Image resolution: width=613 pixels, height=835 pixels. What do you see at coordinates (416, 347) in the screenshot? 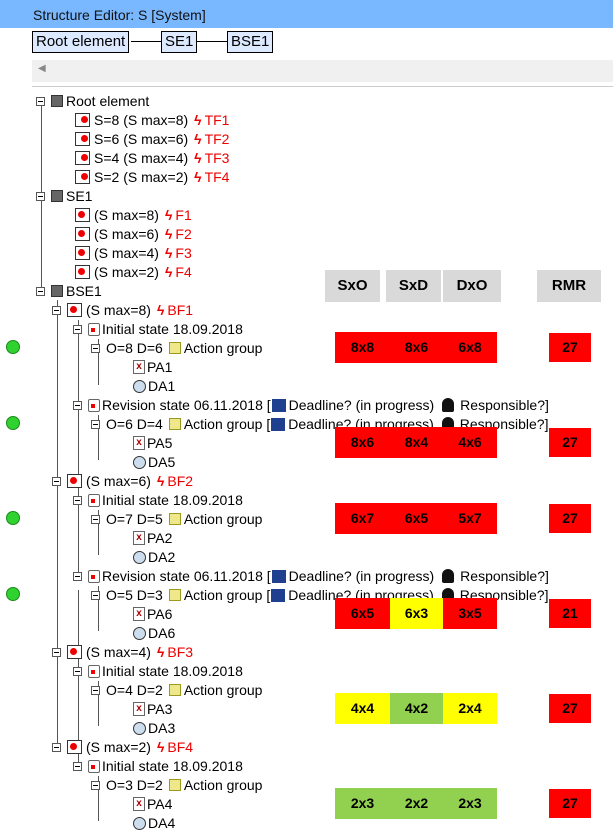
I see `matrix-cell-sxd: 8x6` at bounding box center [416, 347].